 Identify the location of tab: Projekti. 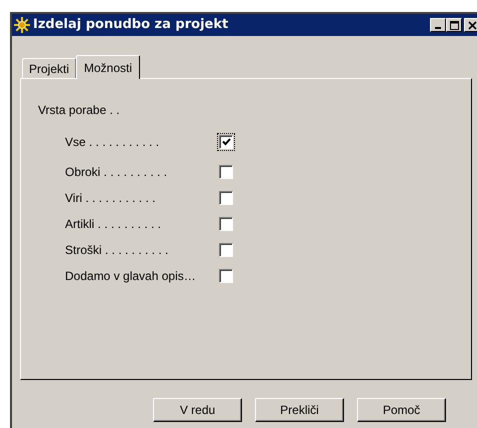
(49, 68).